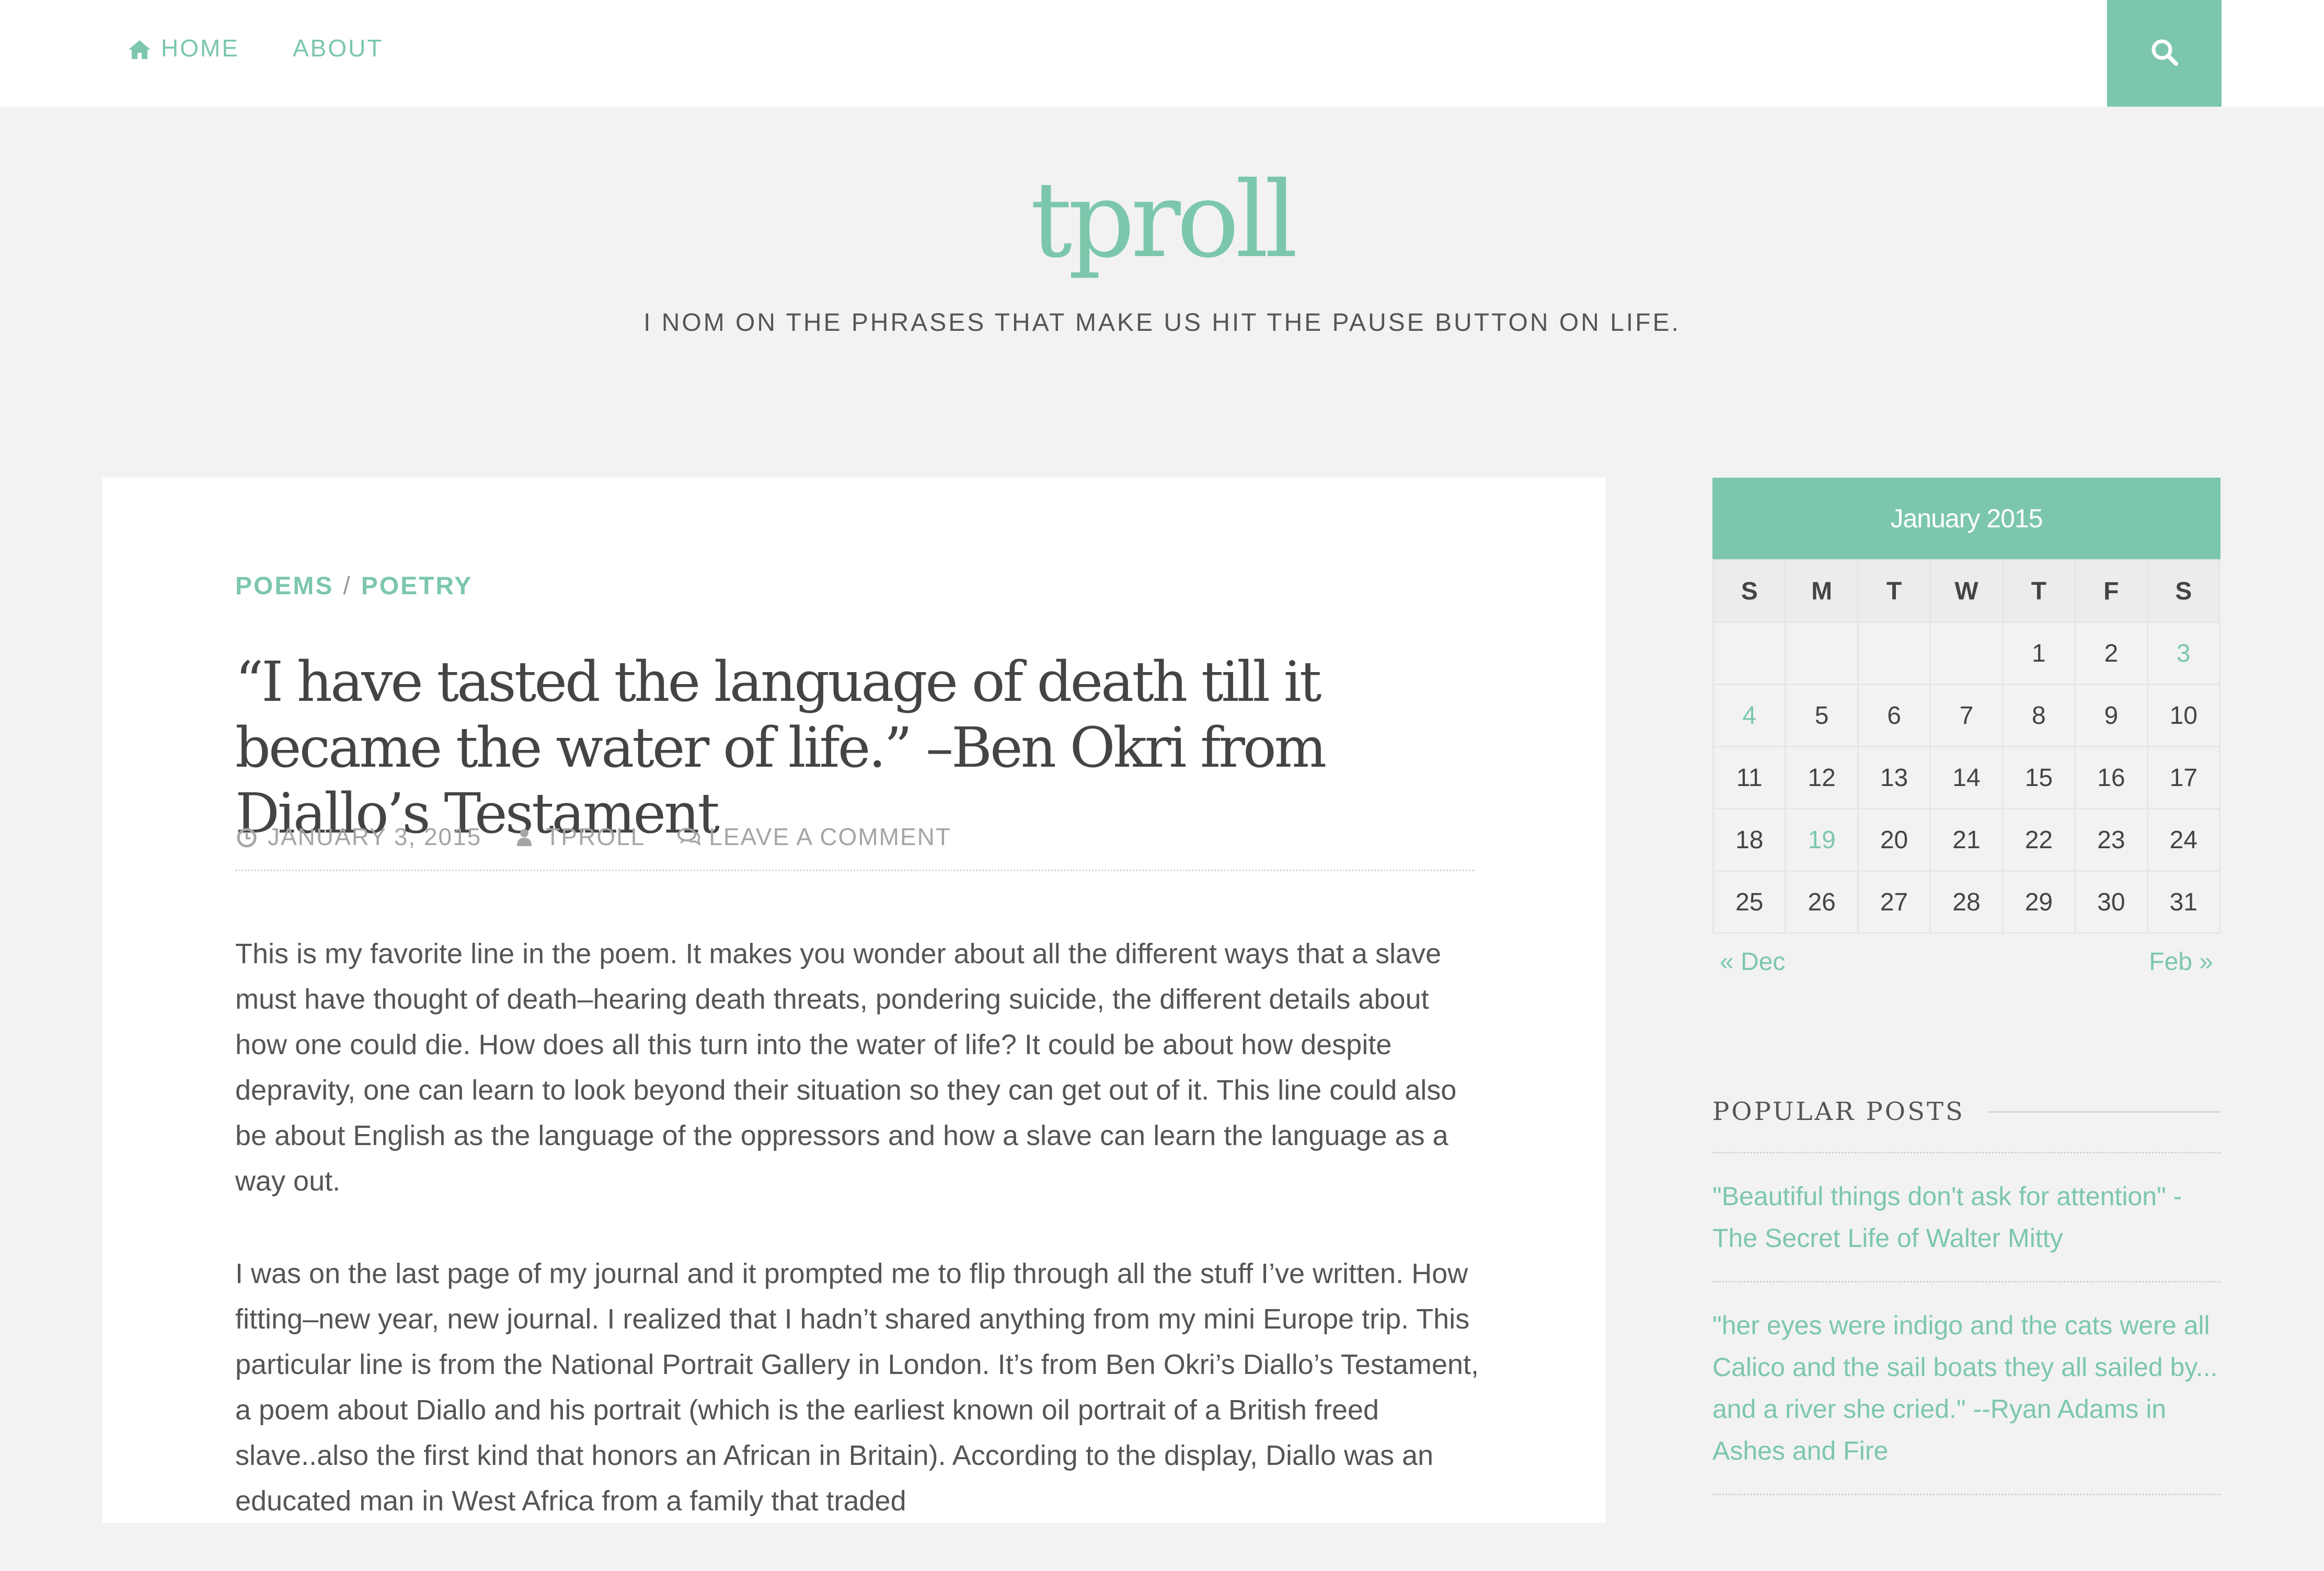 The width and height of the screenshot is (2324, 1571). I want to click on site-title: tproll, so click(1162, 220).